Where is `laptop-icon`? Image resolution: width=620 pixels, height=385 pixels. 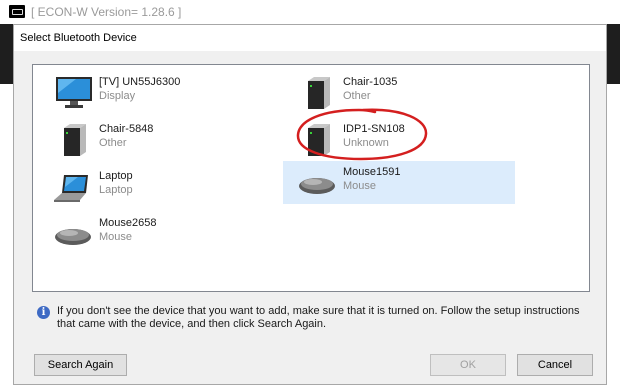
laptop-icon is located at coordinates (71, 188).